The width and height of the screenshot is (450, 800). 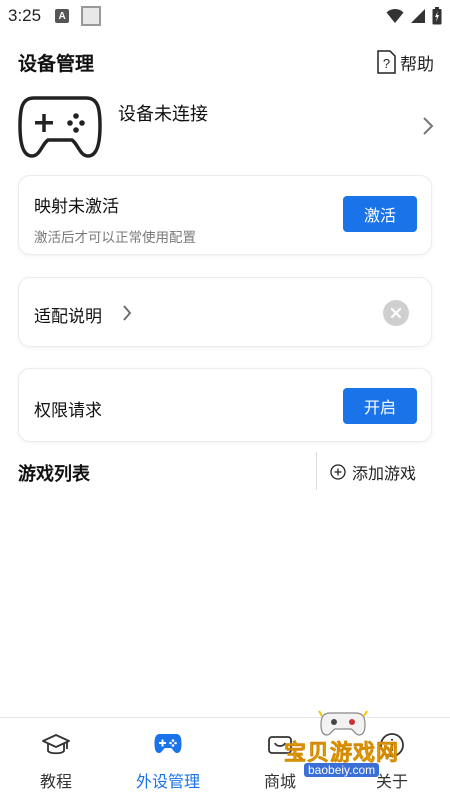 What do you see at coordinates (280, 759) in the screenshot?
I see `nav-shop: 商城` at bounding box center [280, 759].